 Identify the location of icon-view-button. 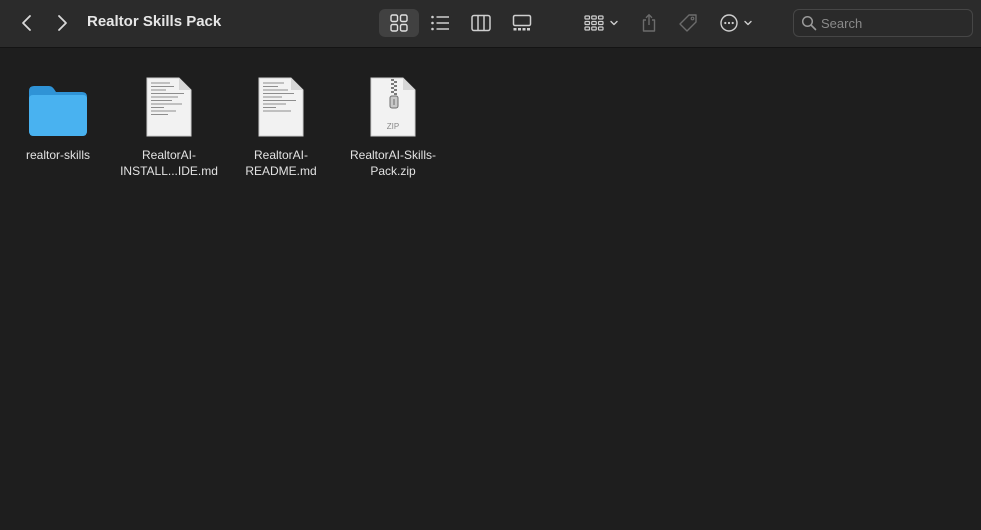
(399, 23).